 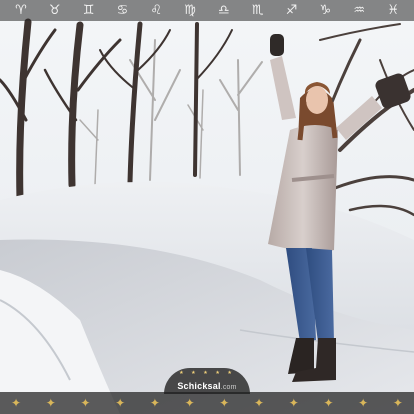 I want to click on zodiac-virgo-icon: ♍, so click(x=190, y=10).